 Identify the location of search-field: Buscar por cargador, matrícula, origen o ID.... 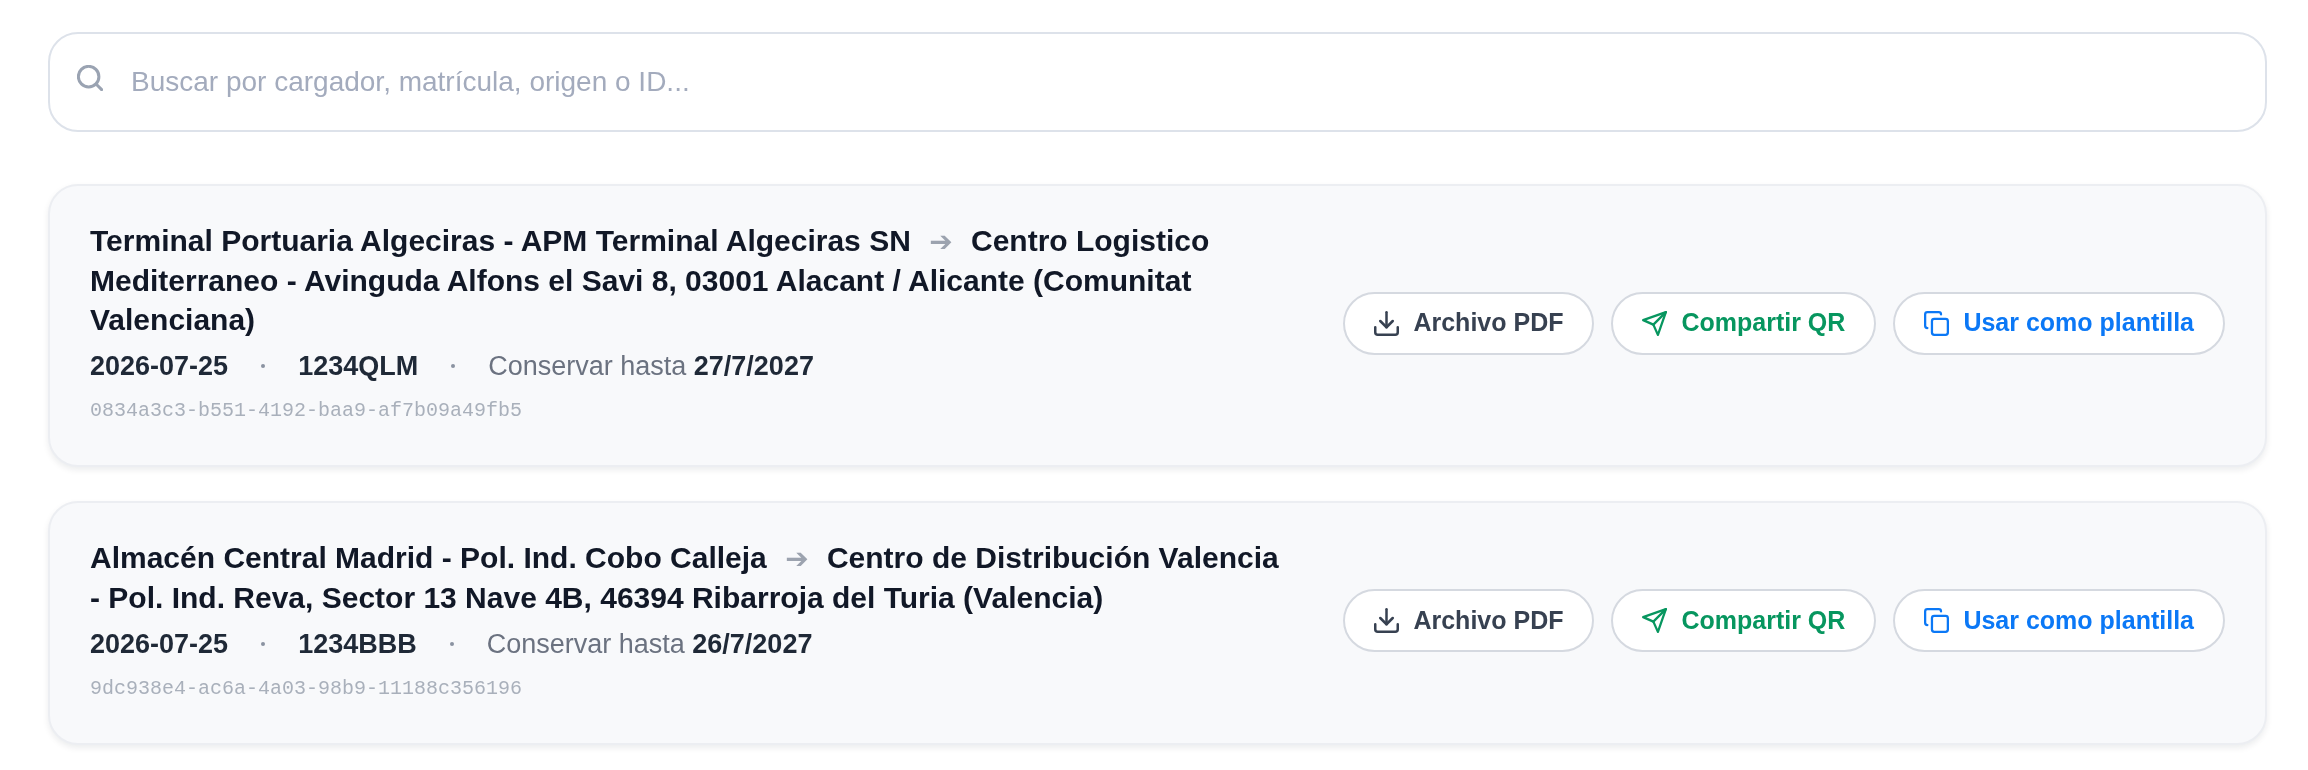
(1157, 82).